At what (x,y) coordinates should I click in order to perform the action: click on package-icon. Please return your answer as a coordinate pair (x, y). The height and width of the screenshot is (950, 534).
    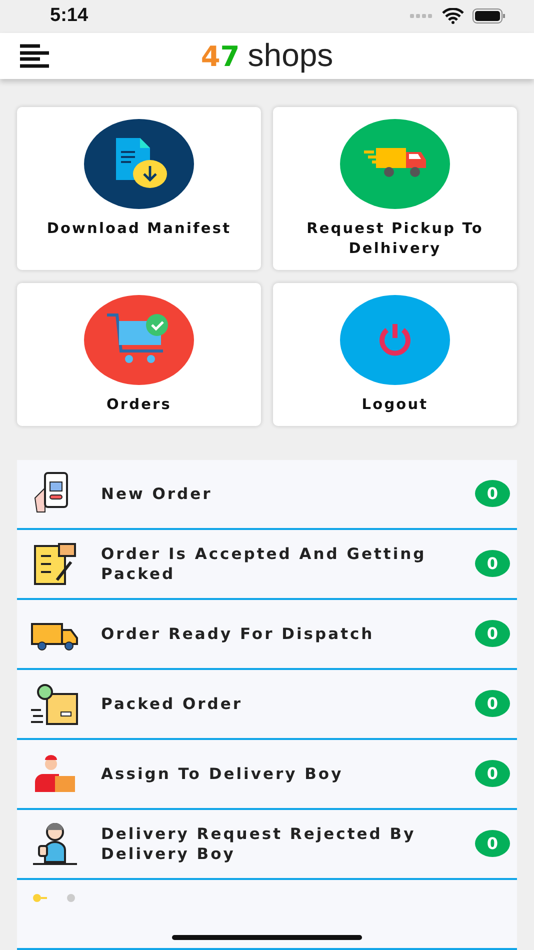
    Looking at the image, I should click on (55, 704).